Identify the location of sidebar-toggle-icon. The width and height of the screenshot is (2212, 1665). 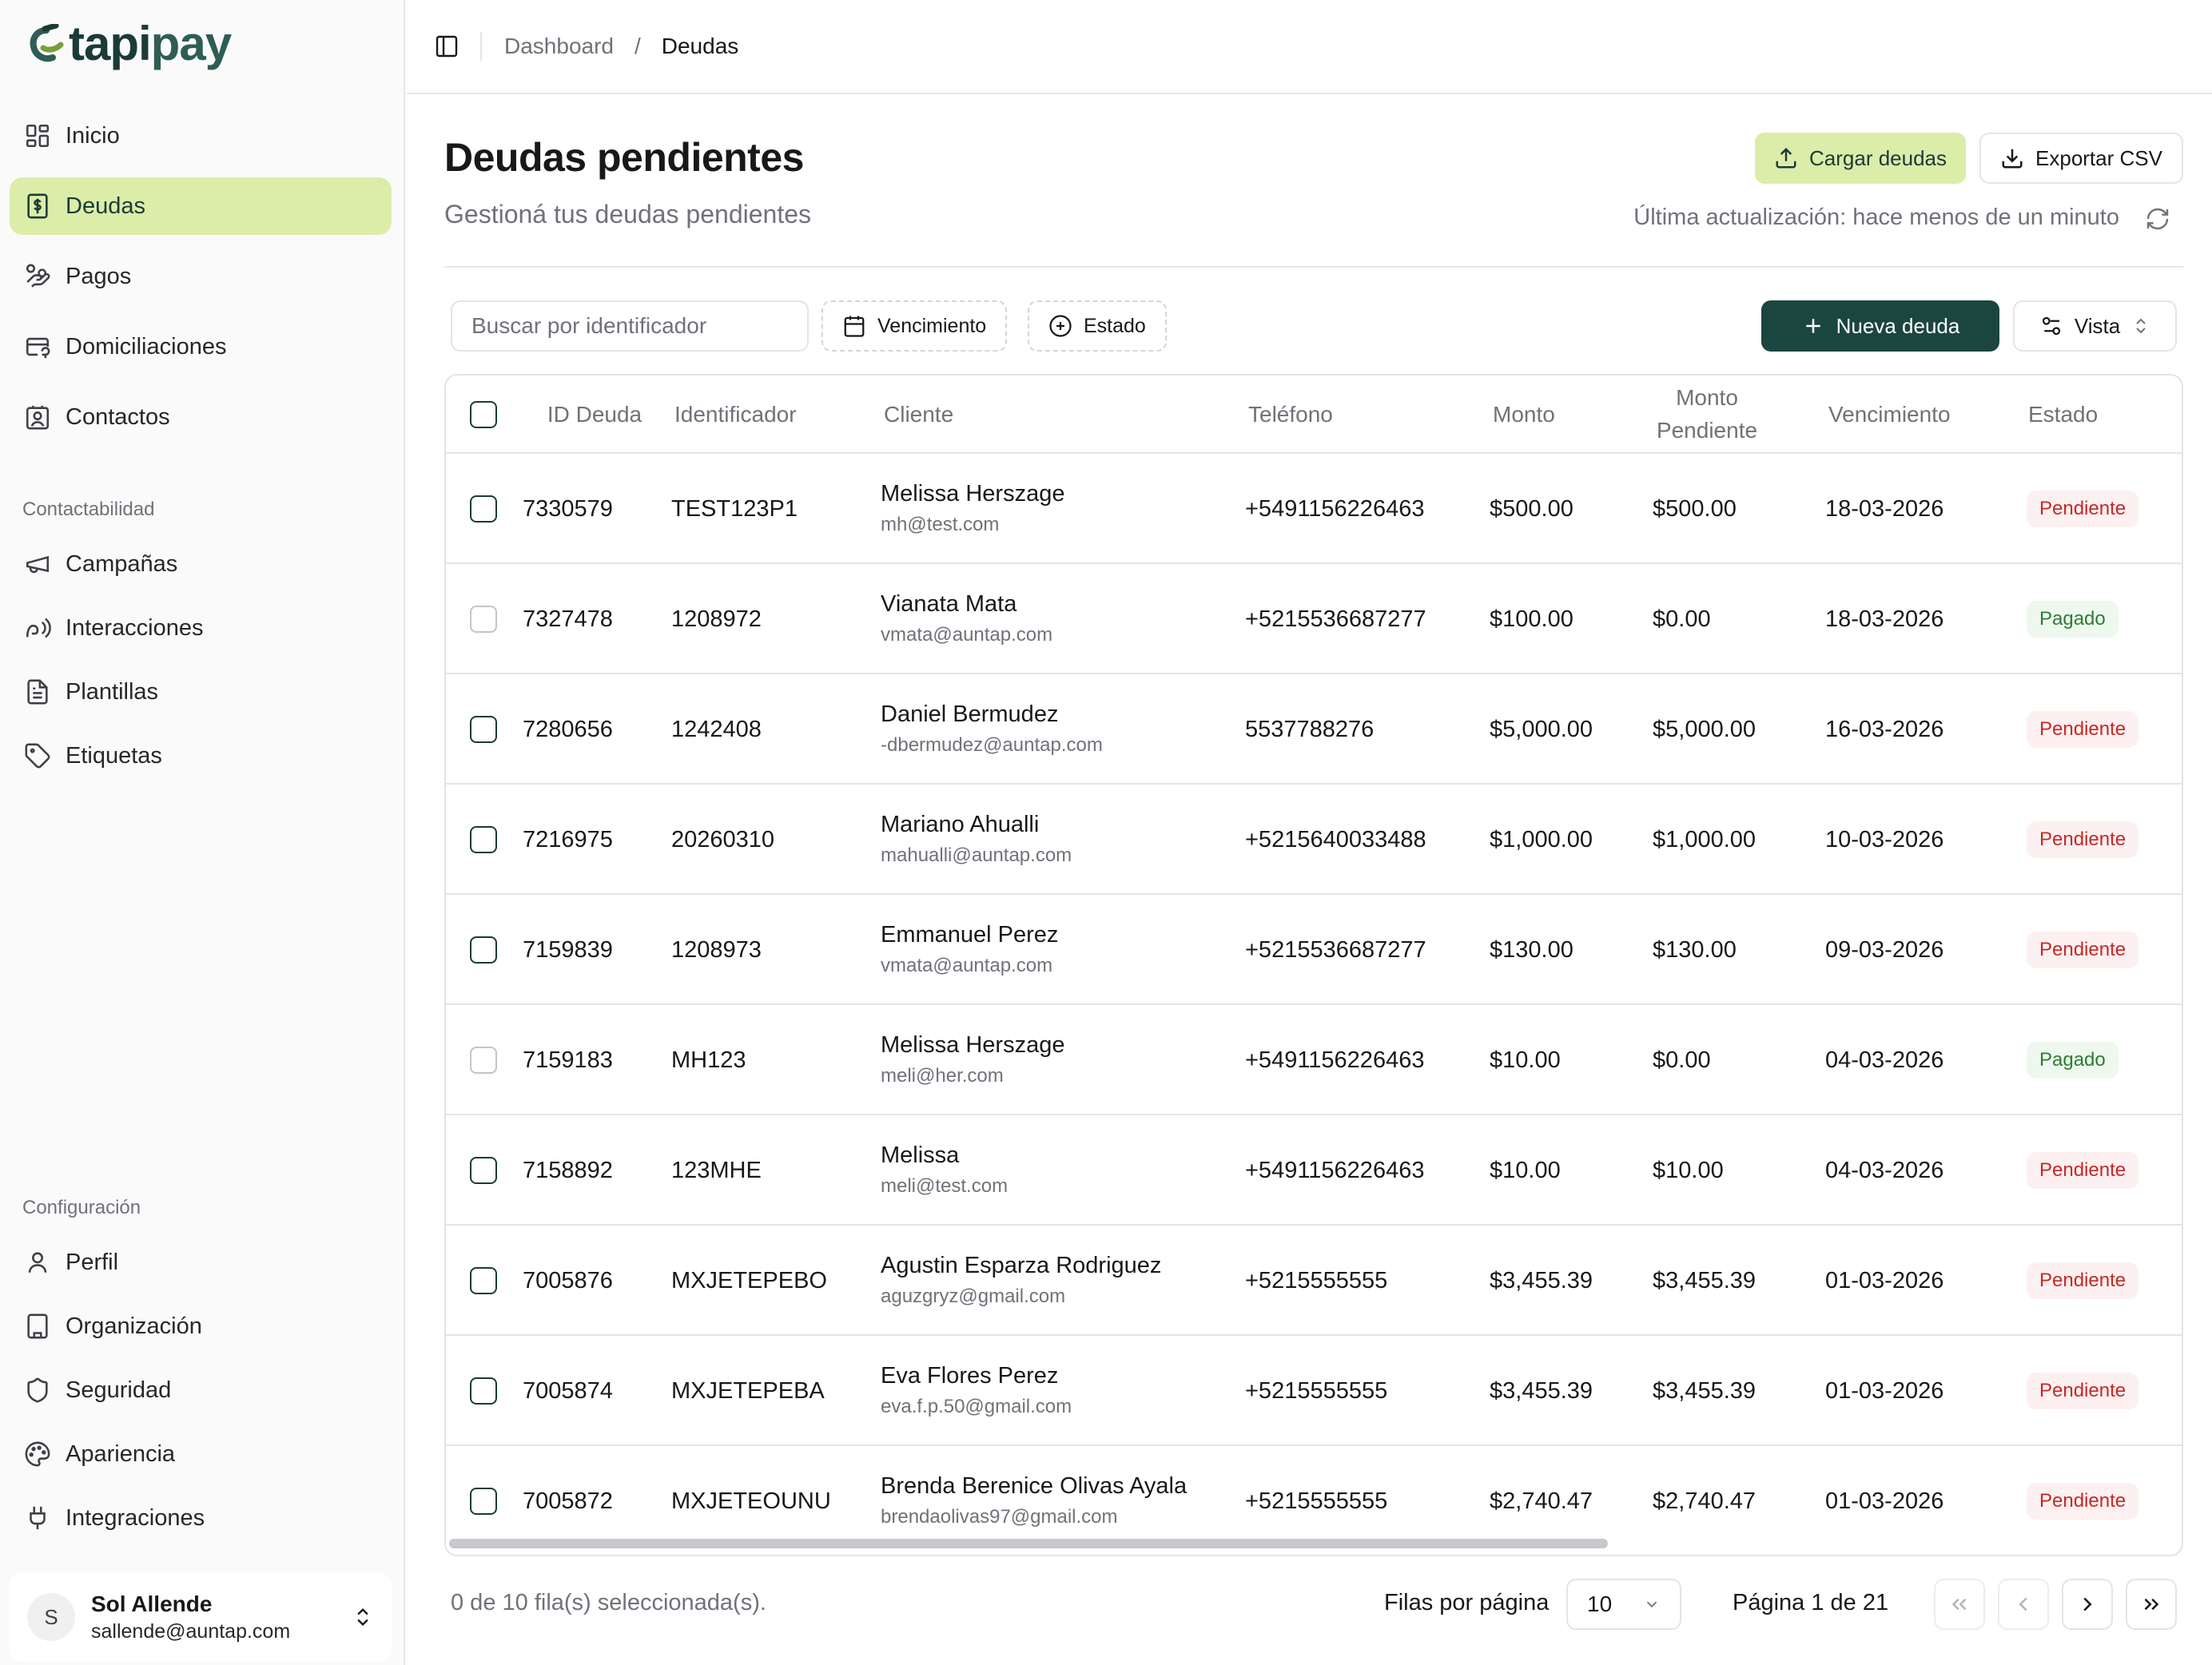
(447, 46).